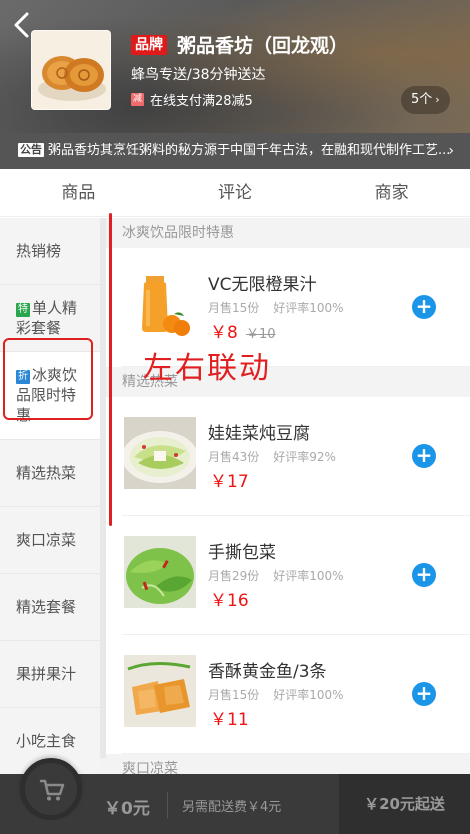 The height and width of the screenshot is (834, 470). I want to click on food-sales: 月售29份, so click(234, 576).